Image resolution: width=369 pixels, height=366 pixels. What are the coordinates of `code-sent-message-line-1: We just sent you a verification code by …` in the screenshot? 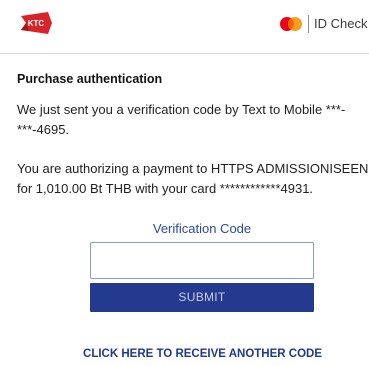 It's located at (181, 109).